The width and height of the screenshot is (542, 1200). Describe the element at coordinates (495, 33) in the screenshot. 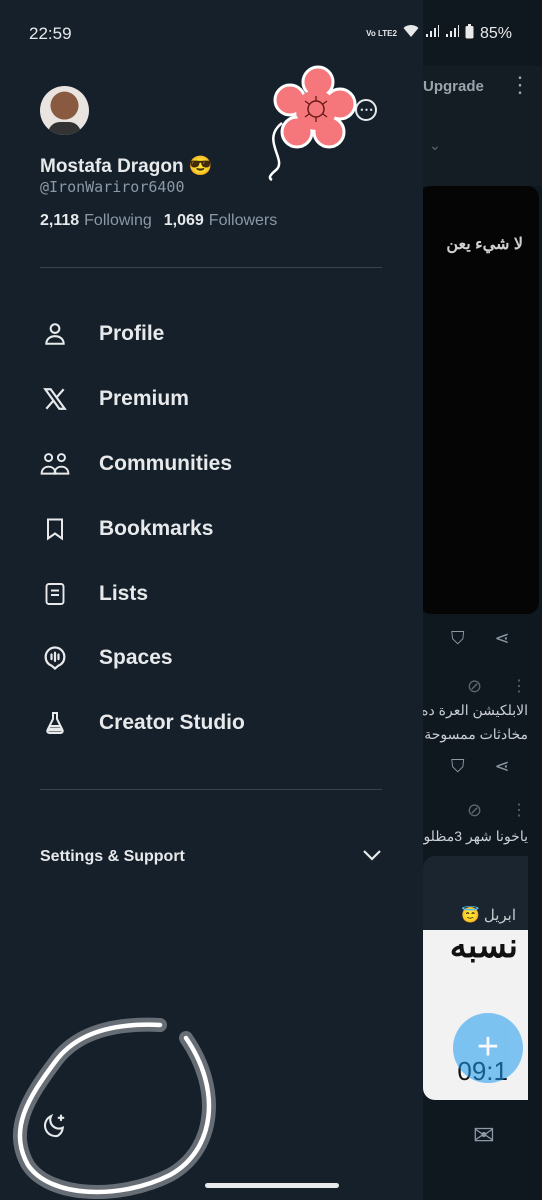

I see `battery-percent: 85%` at that location.